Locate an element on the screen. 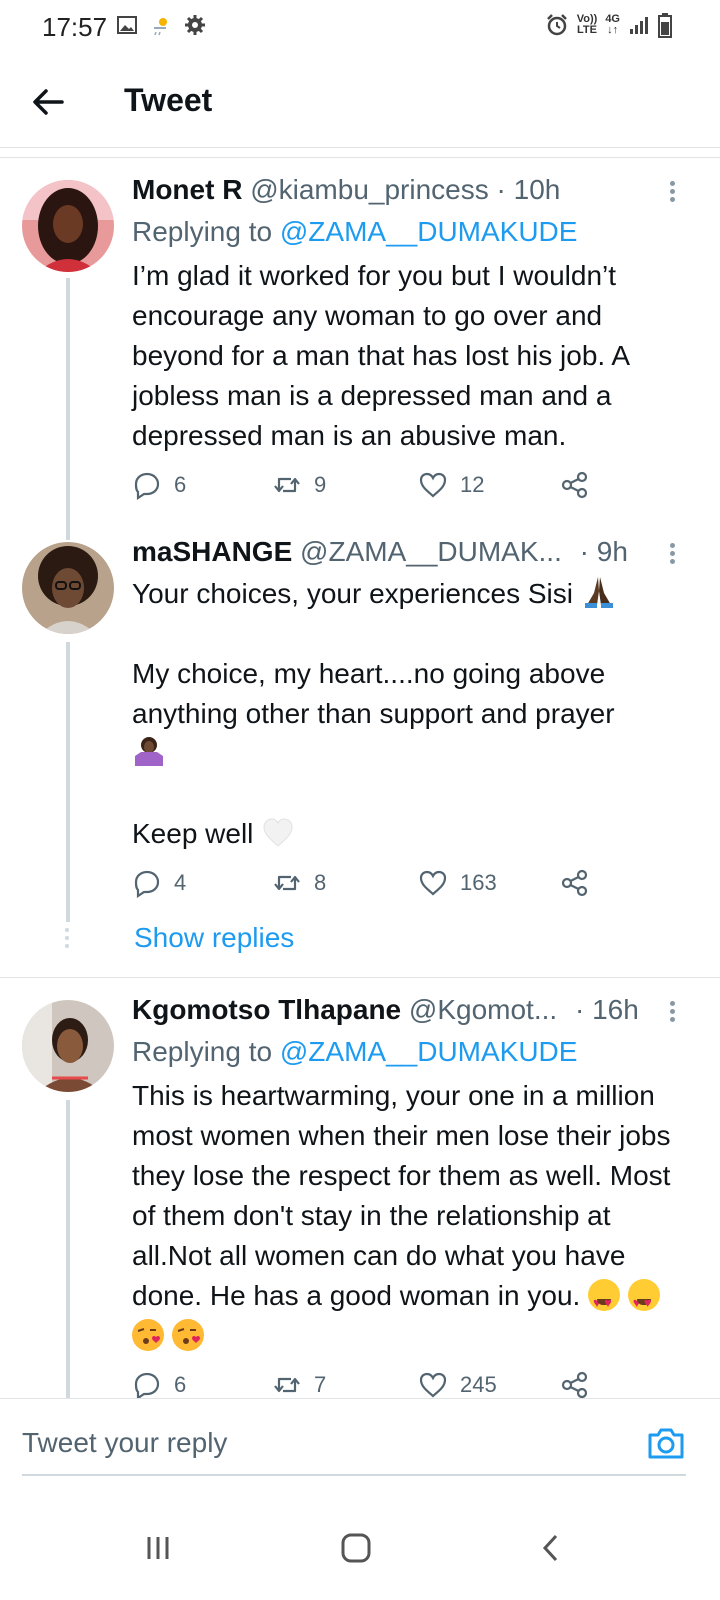  status-left-icons is located at coordinates (161, 25).